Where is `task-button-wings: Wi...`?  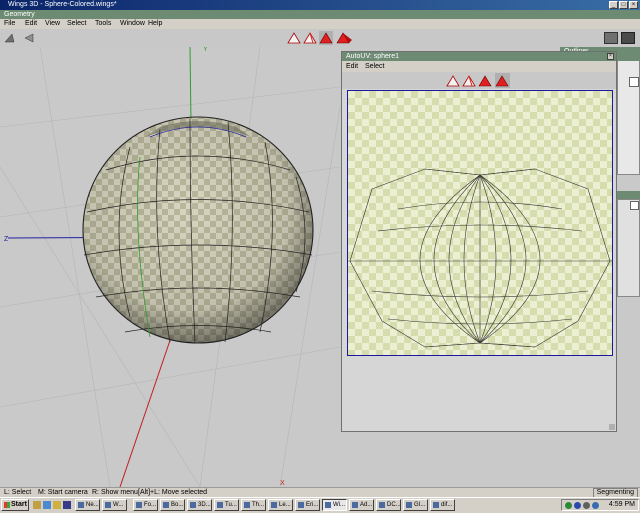
task-button-wings: Wi... is located at coordinates (334, 505).